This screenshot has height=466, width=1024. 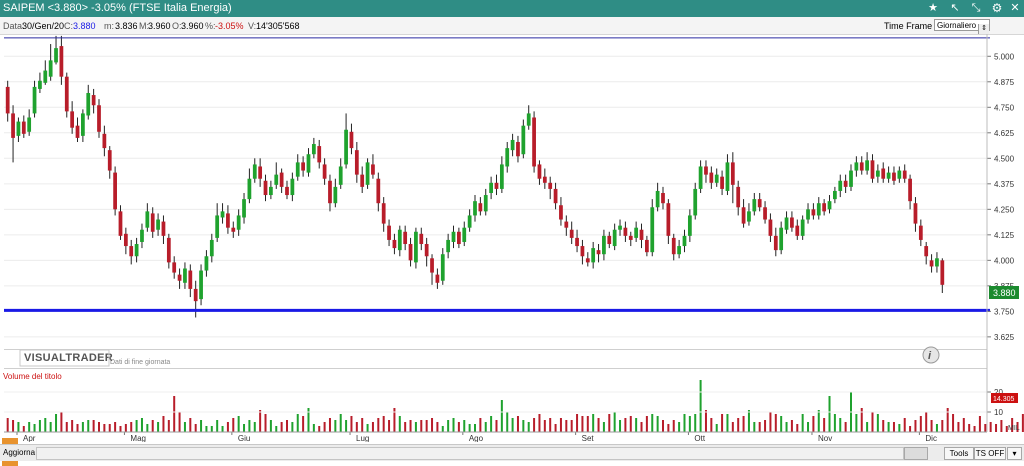 I want to click on update-button: Aggiorna, so click(x=19, y=452).